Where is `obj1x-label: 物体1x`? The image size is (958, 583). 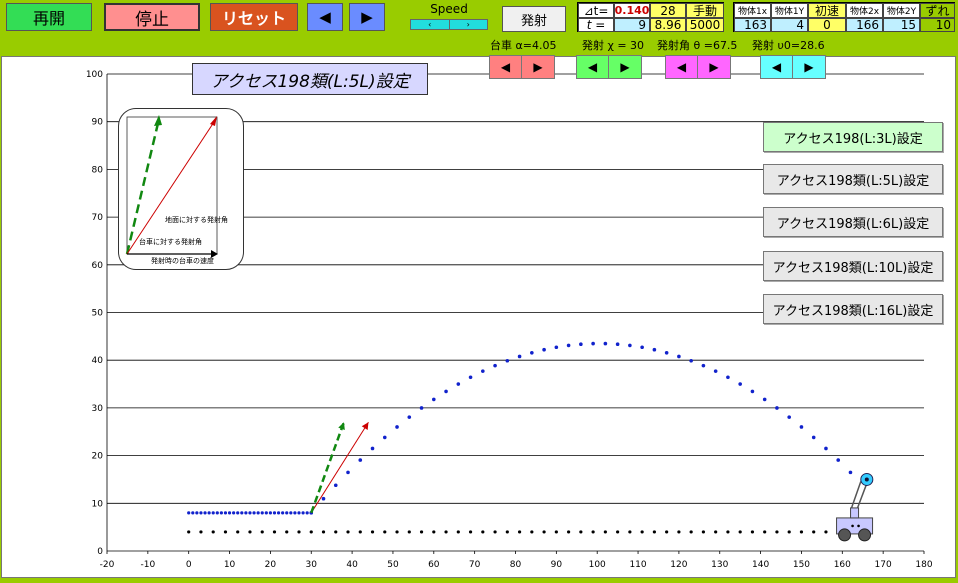
obj1x-label: 物体1x is located at coordinates (752, 10).